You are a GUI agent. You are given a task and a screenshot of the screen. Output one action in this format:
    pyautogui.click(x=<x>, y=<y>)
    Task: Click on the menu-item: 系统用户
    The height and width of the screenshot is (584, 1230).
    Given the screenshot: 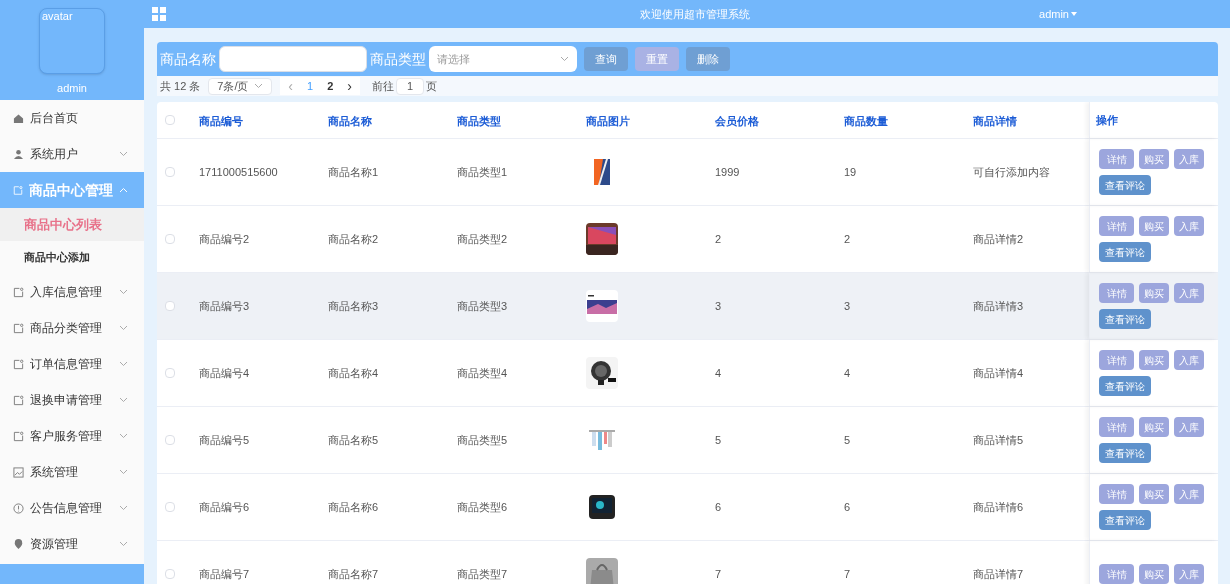 What is the action you would take?
    pyautogui.click(x=72, y=154)
    